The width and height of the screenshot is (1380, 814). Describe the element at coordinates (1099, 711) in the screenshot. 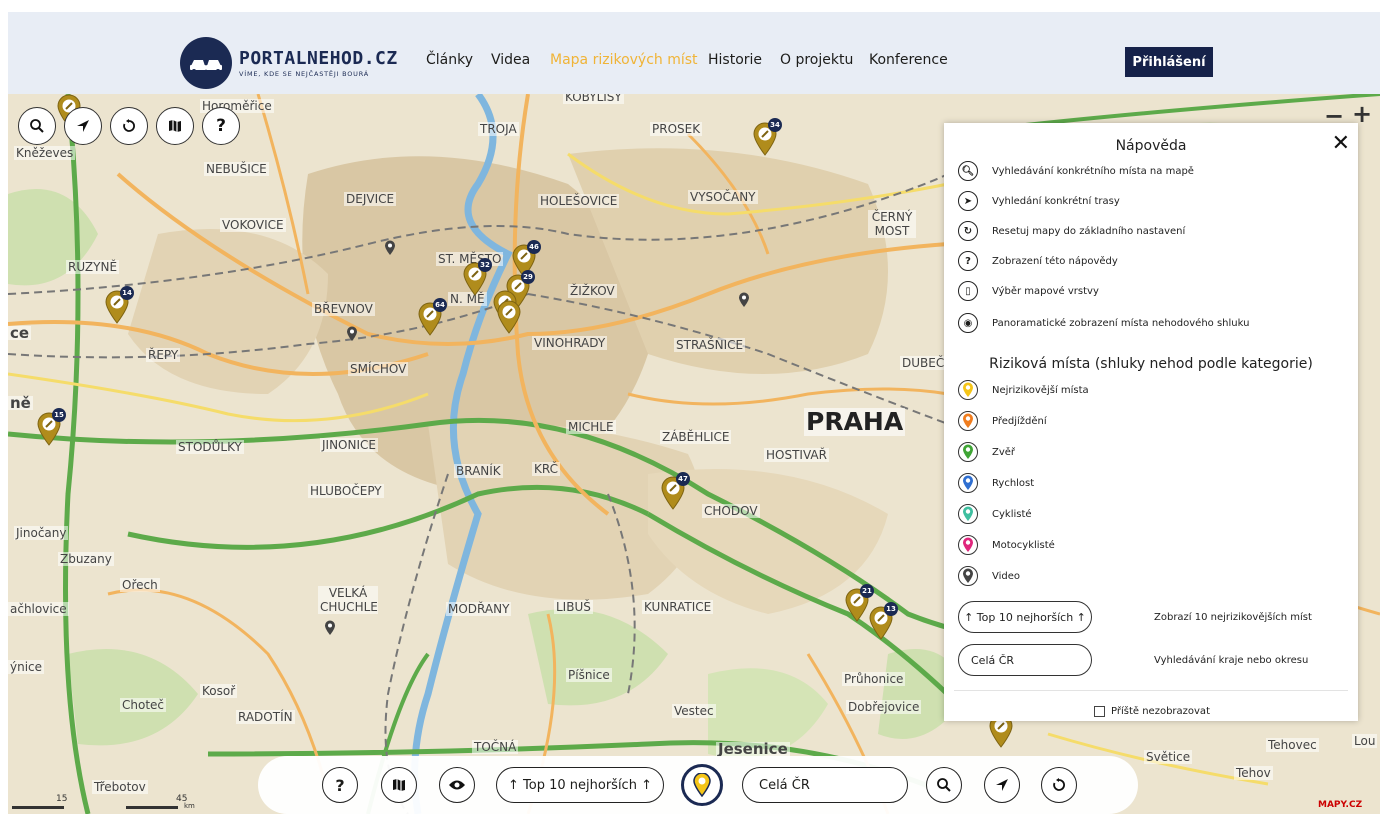

I see `checkbox` at that location.